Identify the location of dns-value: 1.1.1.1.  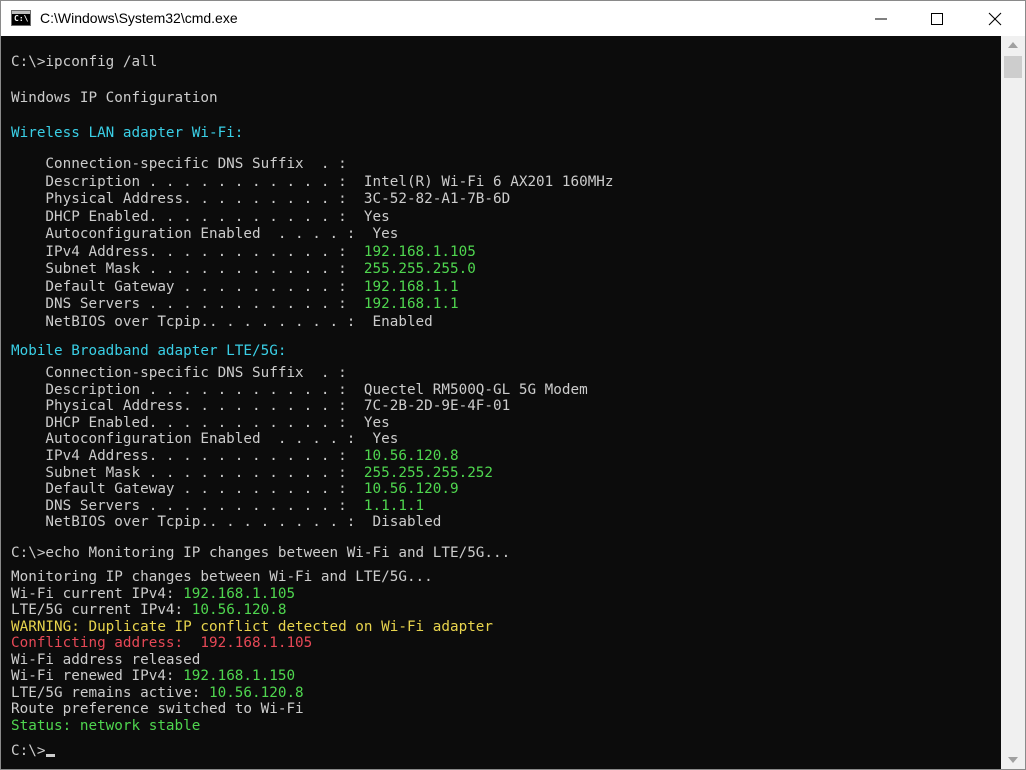
(394, 505).